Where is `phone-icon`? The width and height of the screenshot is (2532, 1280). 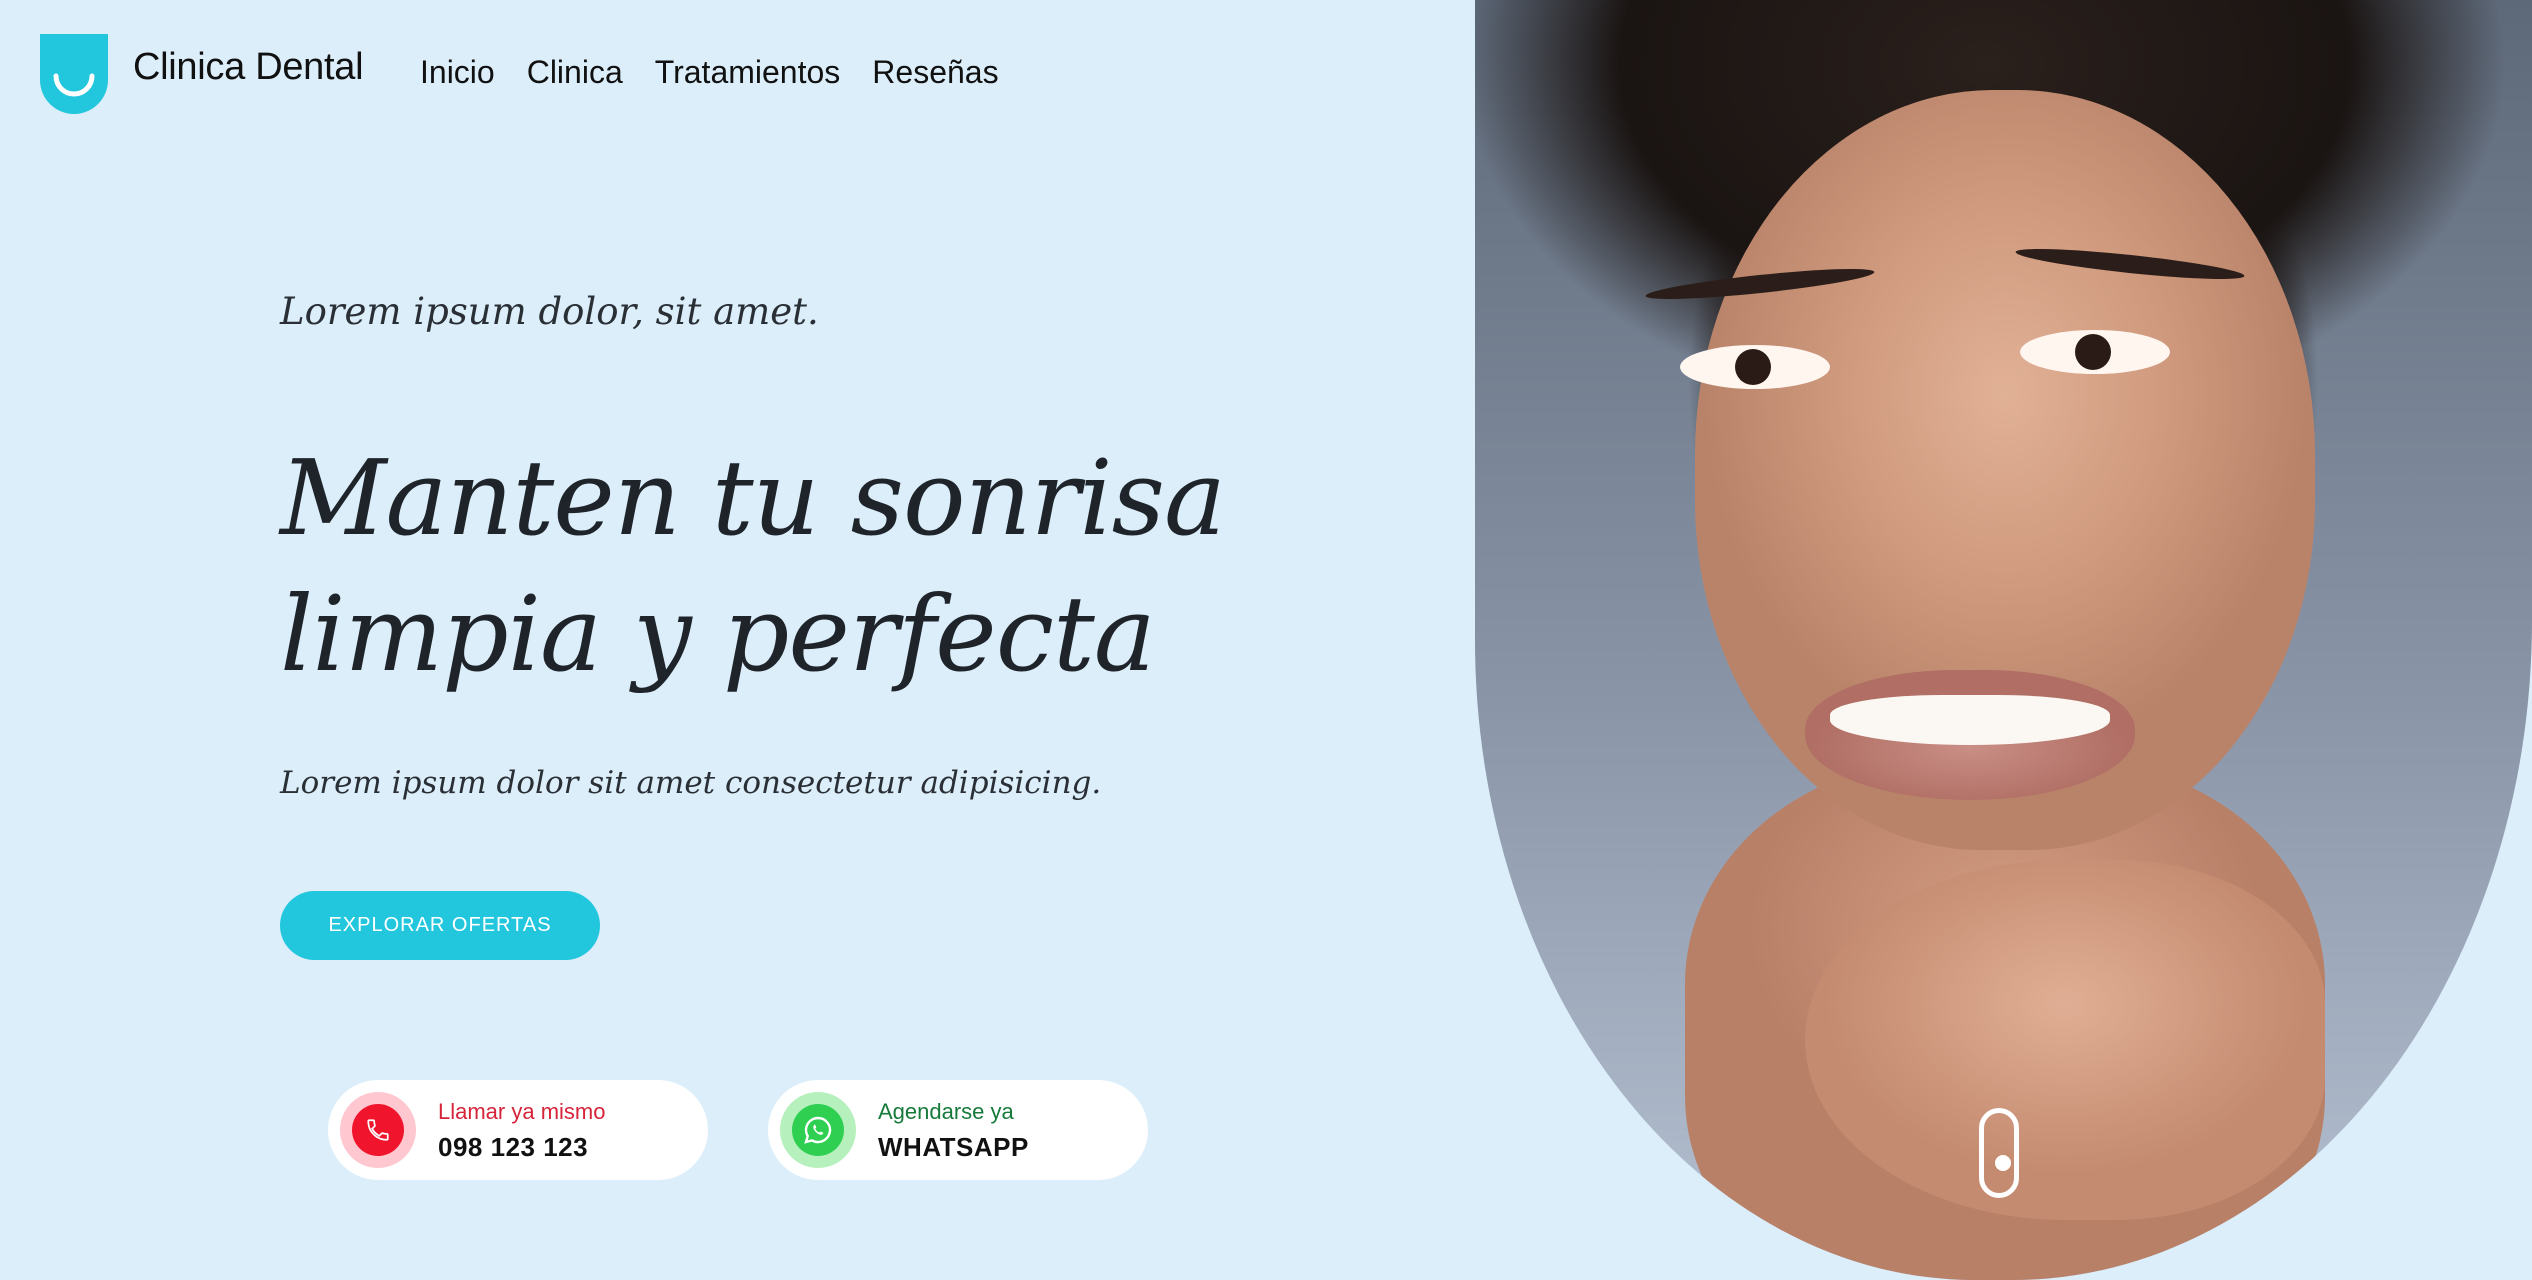 phone-icon is located at coordinates (378, 1130).